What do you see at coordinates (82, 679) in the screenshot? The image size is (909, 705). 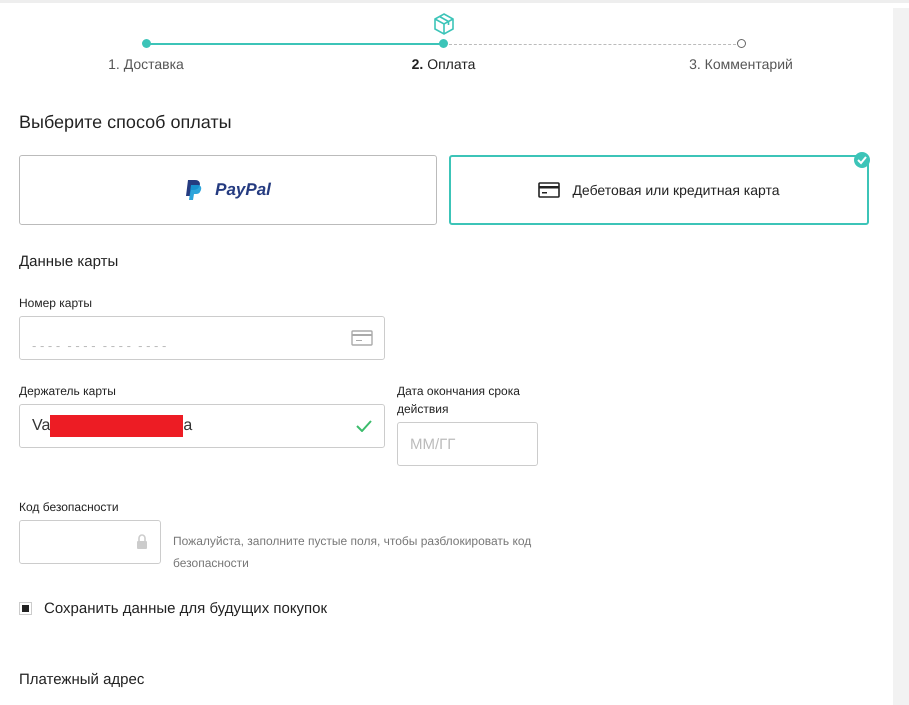 I see `section-heading: Платежный адрес` at bounding box center [82, 679].